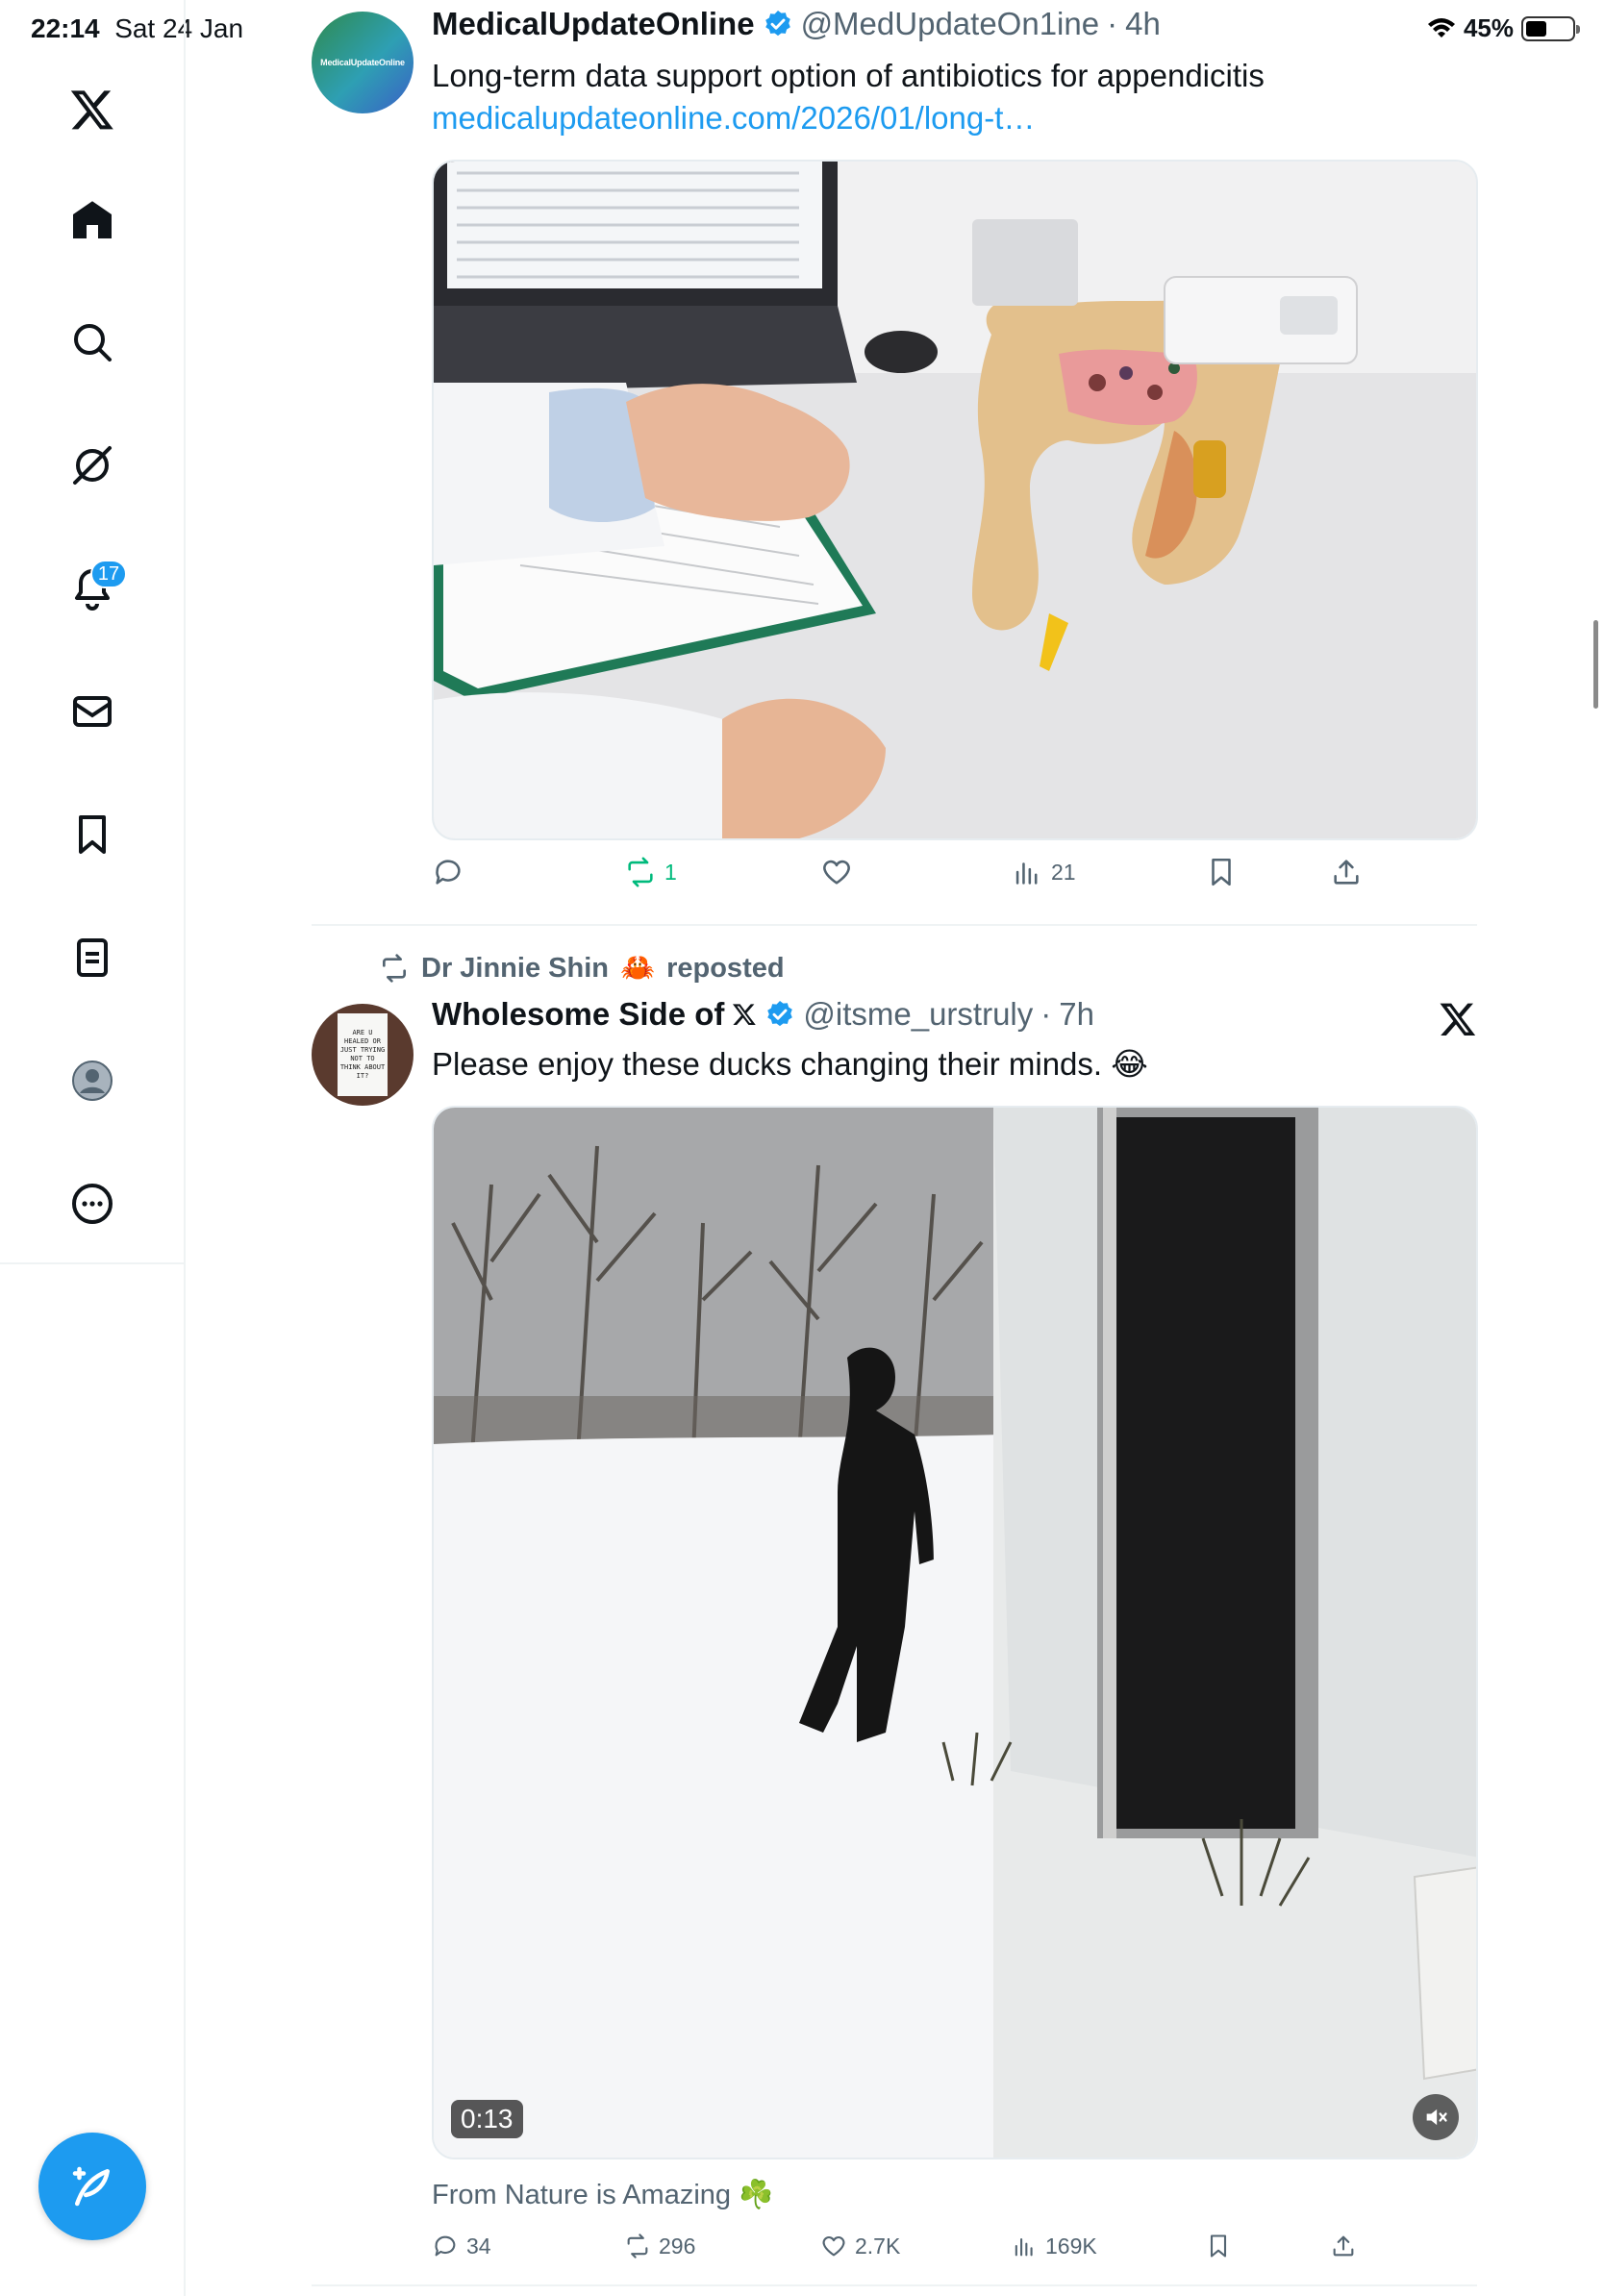  Describe the element at coordinates (677, 2246) in the screenshot. I see `repost-count: 296` at that location.